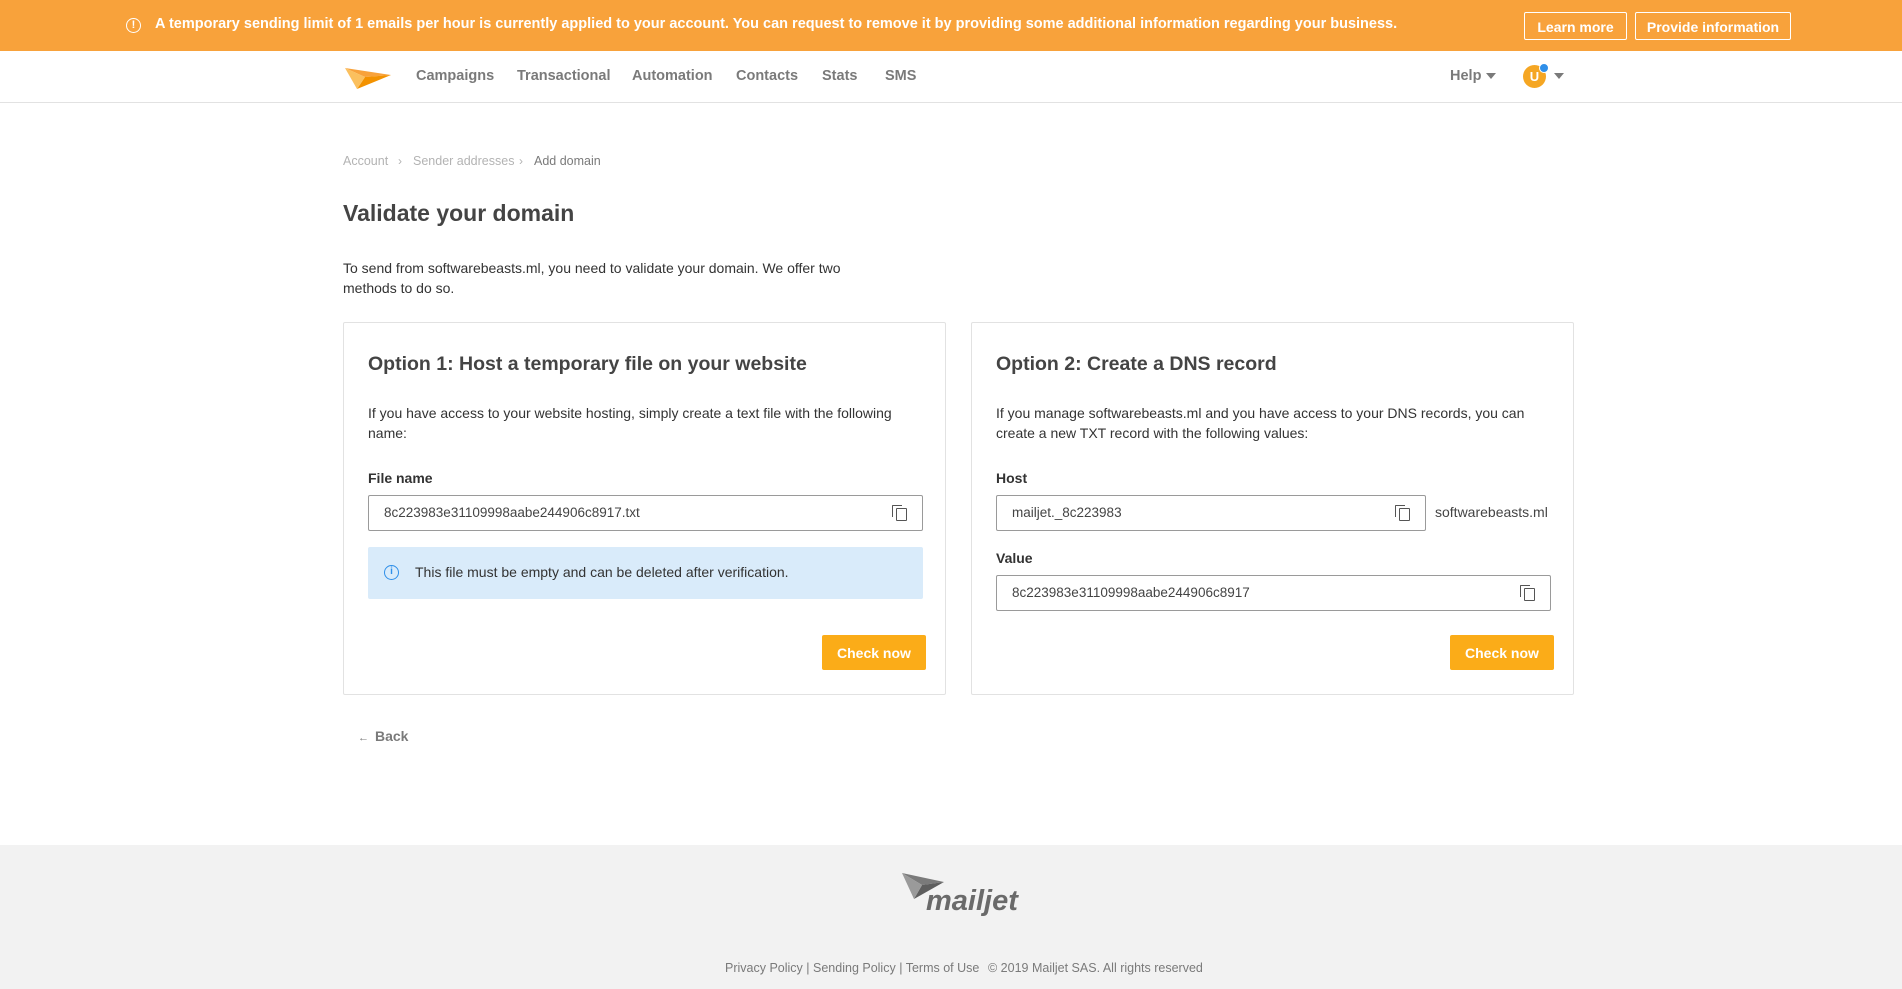 The image size is (1902, 989). Describe the element at coordinates (368, 79) in the screenshot. I see `mailjet-logo-icon` at that location.